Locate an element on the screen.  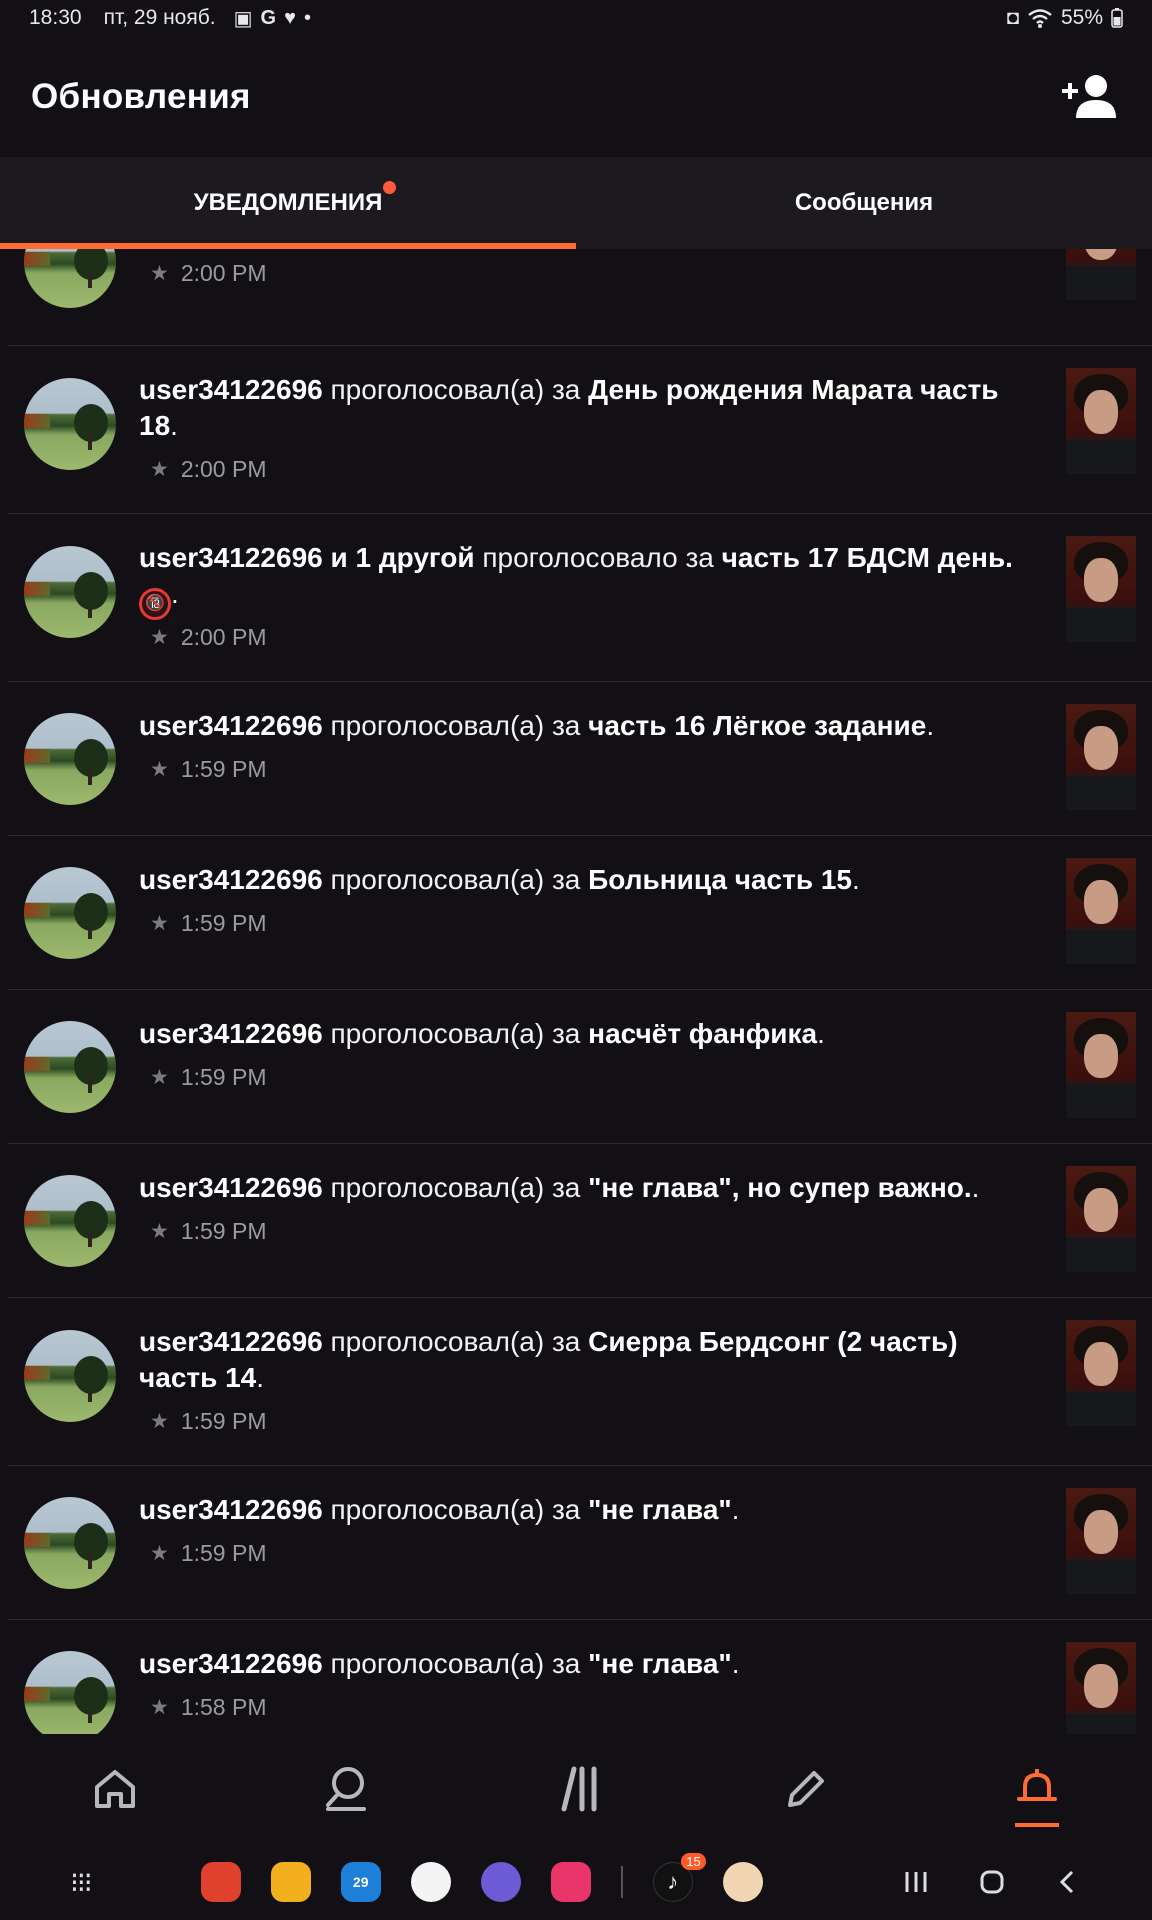
status-bar: 18:30 пт, 29 нояб. ▣ G ♥ • ◘ 55% is located at coordinates (576, 18).